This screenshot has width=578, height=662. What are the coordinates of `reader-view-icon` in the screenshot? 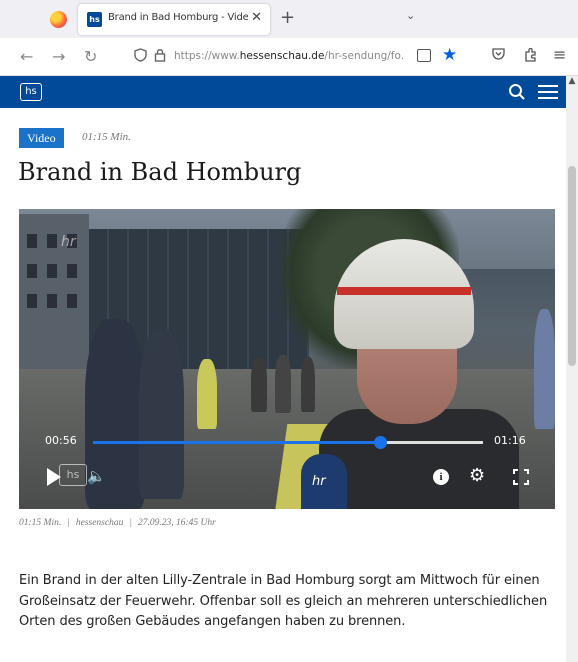 It's located at (424, 55).